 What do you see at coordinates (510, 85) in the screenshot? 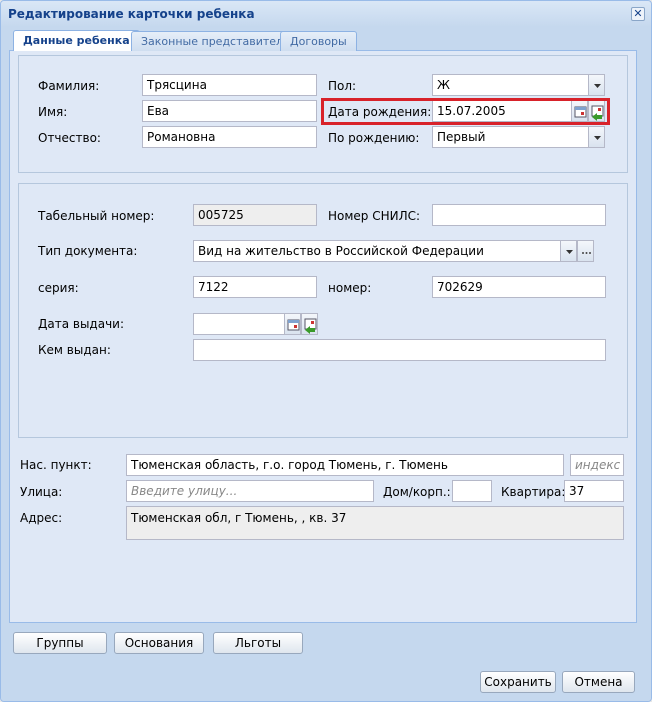
I see `sex-select: Ж` at bounding box center [510, 85].